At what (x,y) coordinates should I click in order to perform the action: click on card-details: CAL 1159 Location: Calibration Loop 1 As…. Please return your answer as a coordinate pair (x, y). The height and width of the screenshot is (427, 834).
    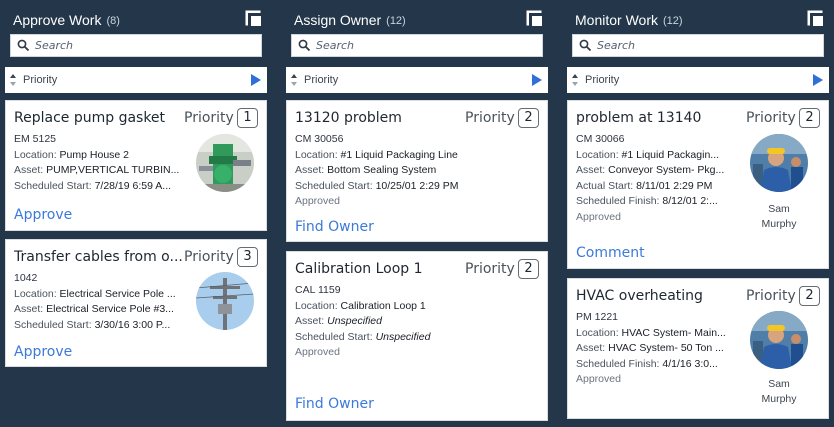
    Looking at the image, I should click on (362, 322).